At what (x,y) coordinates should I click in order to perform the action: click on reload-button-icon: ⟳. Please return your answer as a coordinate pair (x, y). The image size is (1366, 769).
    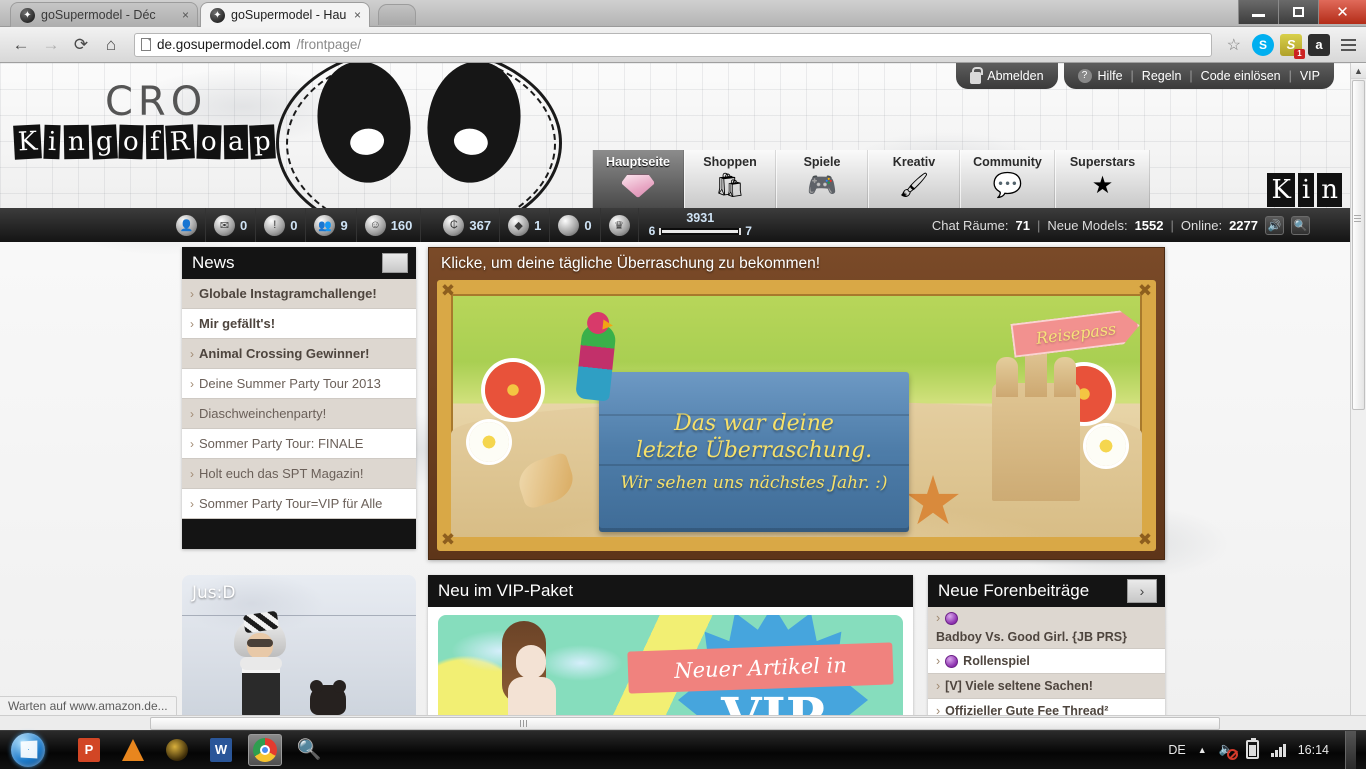
    Looking at the image, I should click on (81, 45).